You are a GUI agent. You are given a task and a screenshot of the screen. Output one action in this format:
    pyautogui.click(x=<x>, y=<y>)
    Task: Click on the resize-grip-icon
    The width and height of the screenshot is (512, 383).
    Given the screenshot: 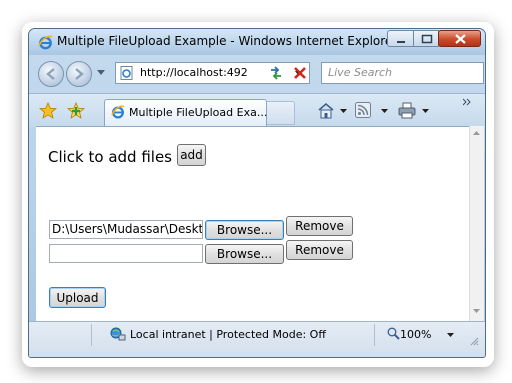 What is the action you would take?
    pyautogui.click(x=474, y=341)
    